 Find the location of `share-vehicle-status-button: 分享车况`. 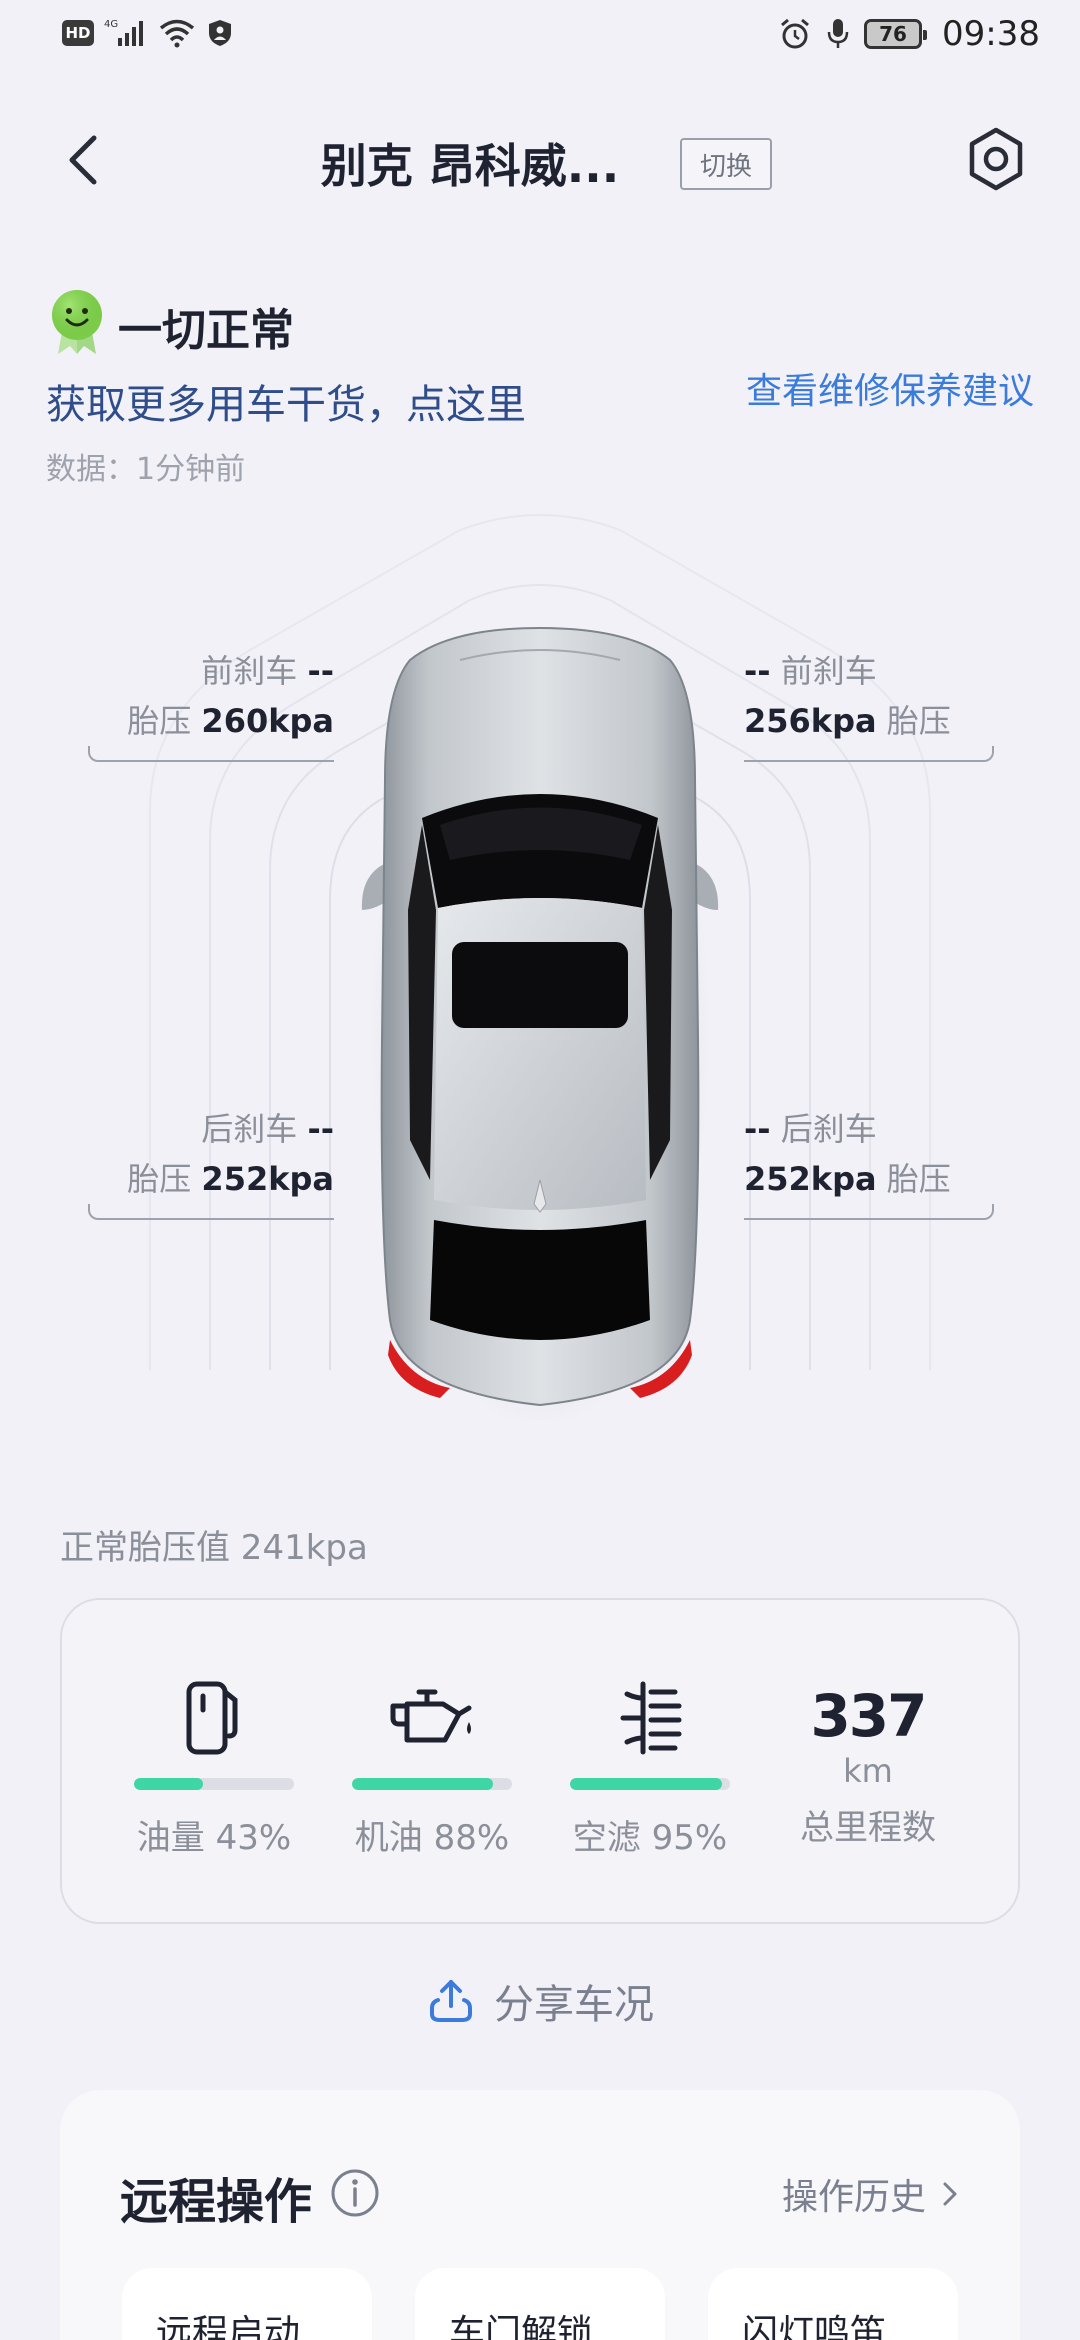

share-vehicle-status-button: 分享车况 is located at coordinates (540, 2001).